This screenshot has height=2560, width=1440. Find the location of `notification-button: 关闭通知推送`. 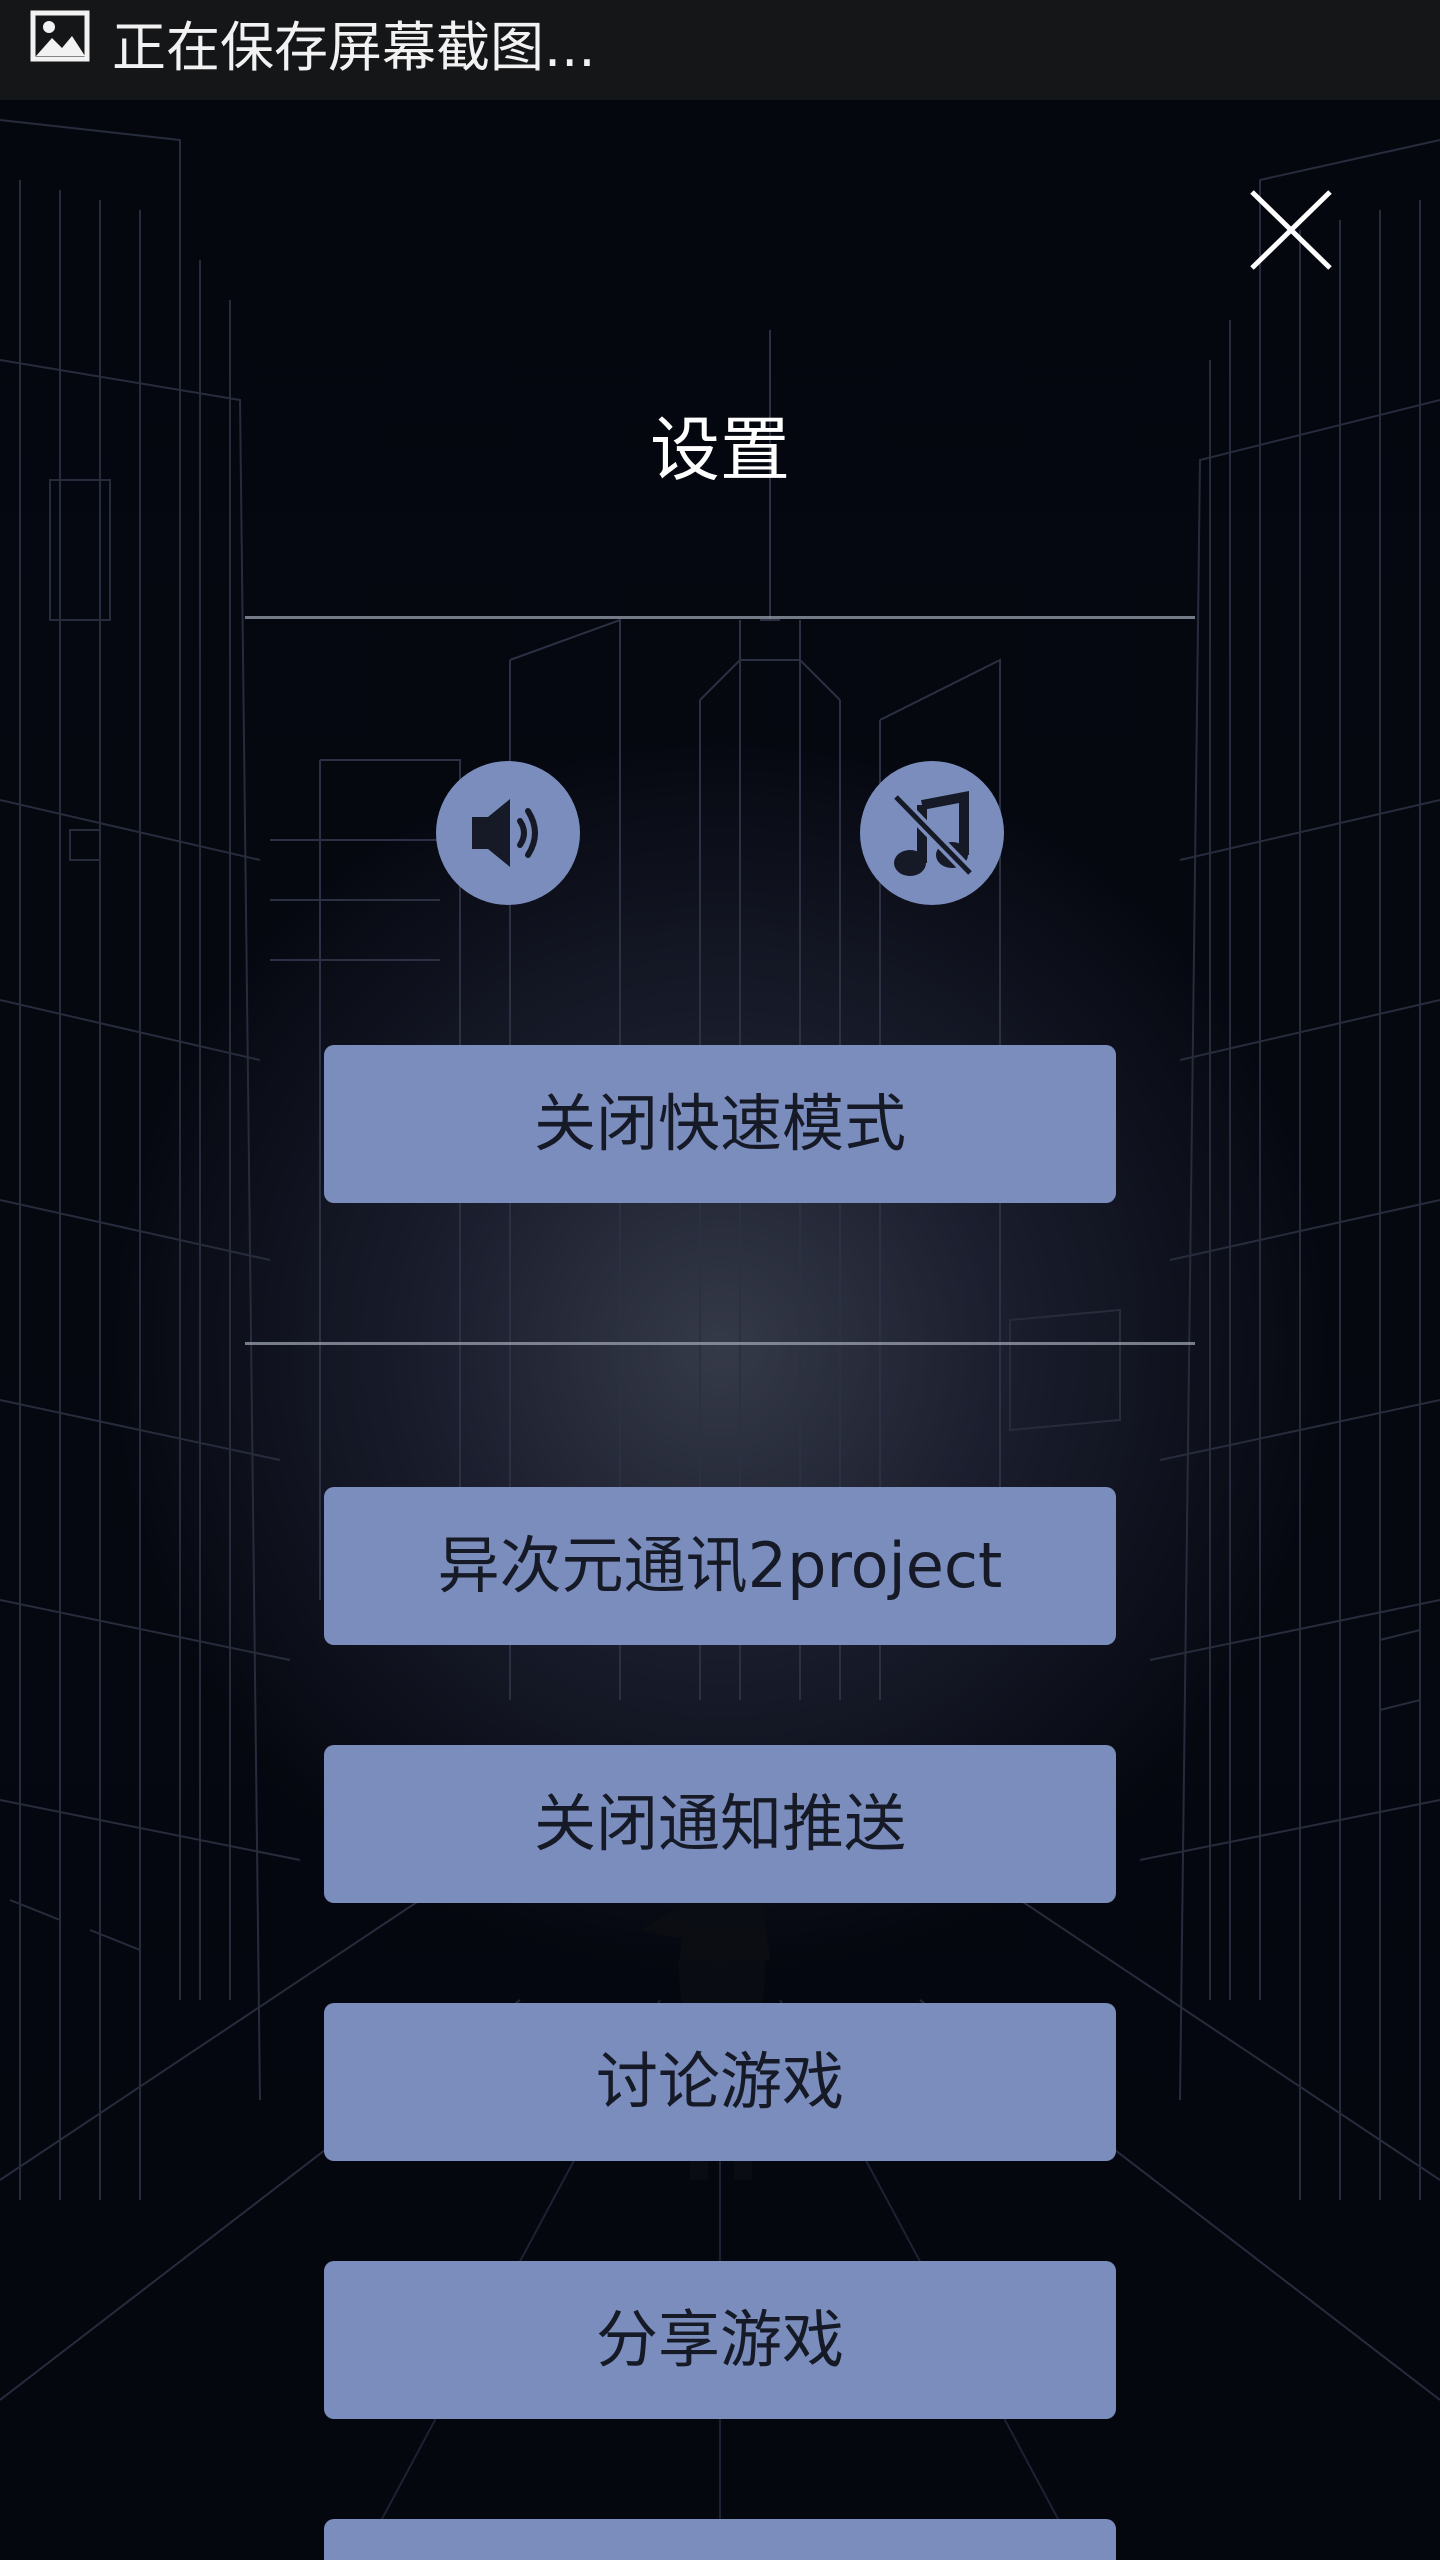

notification-button: 关闭通知推送 is located at coordinates (720, 1824).